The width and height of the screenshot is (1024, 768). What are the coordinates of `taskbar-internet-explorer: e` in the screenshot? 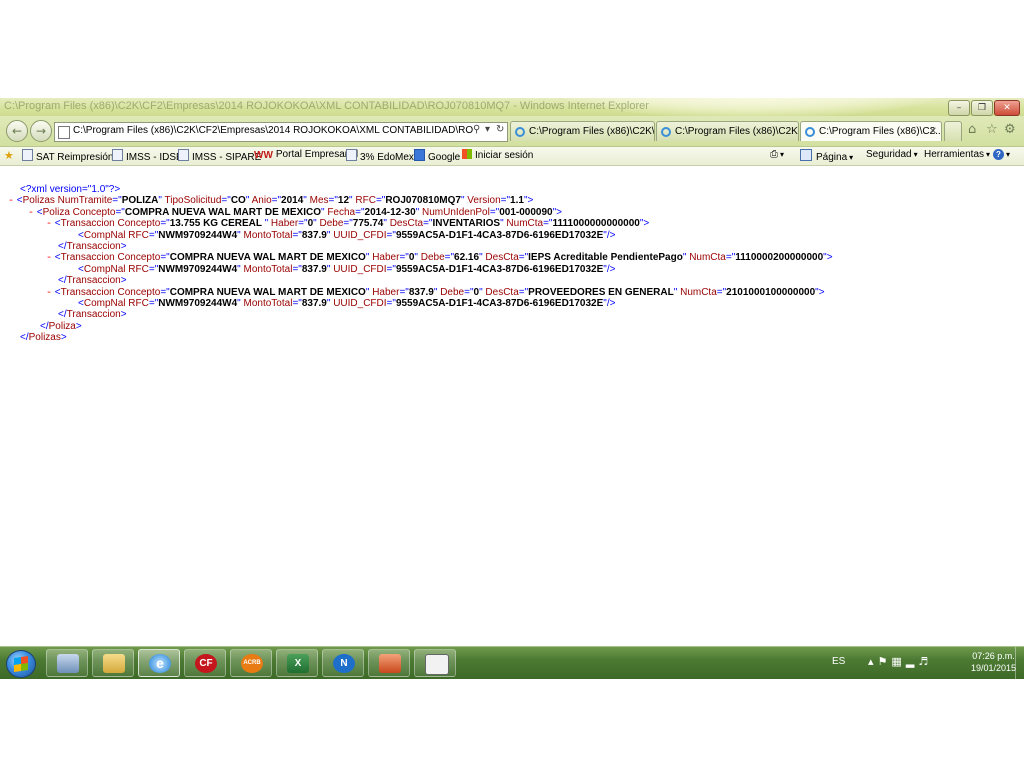 It's located at (159, 663).